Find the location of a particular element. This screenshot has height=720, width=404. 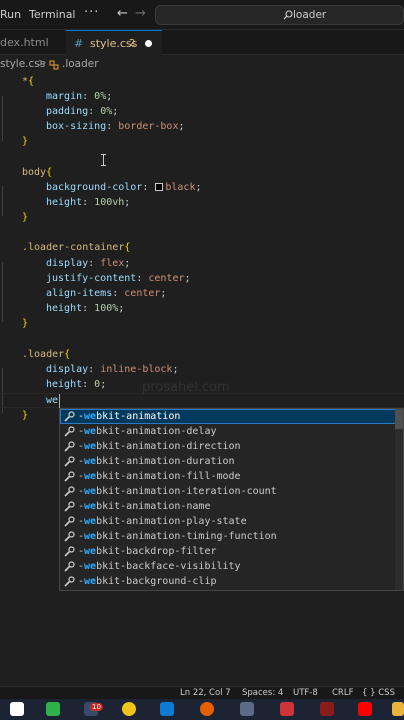

suggestion-item: -webkit-animation-iteration-count is located at coordinates (228, 491).